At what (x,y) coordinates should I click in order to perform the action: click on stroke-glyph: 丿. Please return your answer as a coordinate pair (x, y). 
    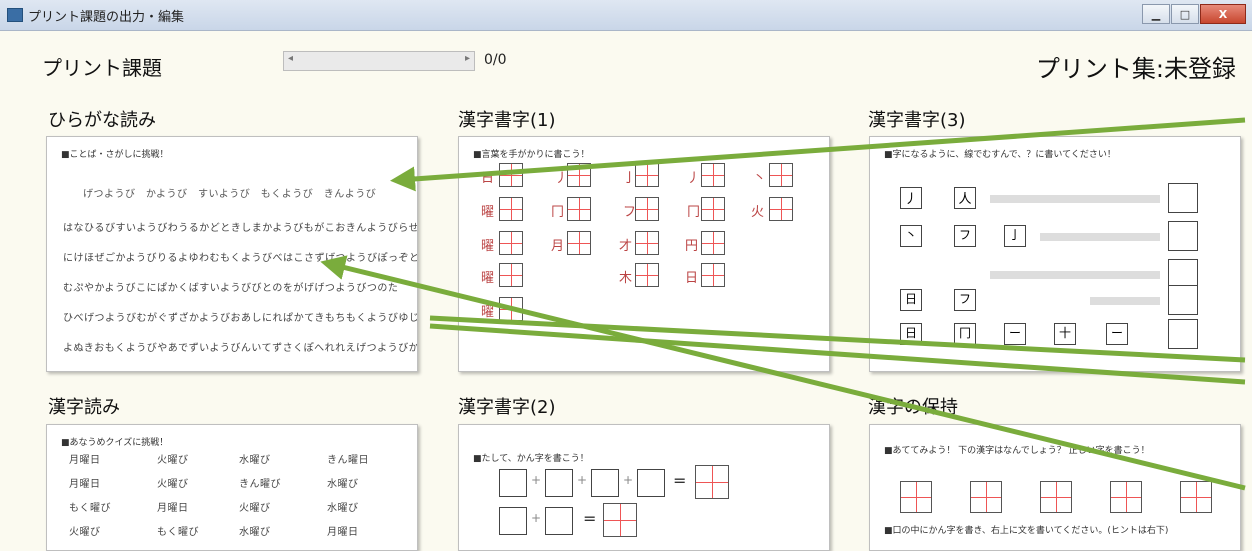
    Looking at the image, I should click on (694, 178).